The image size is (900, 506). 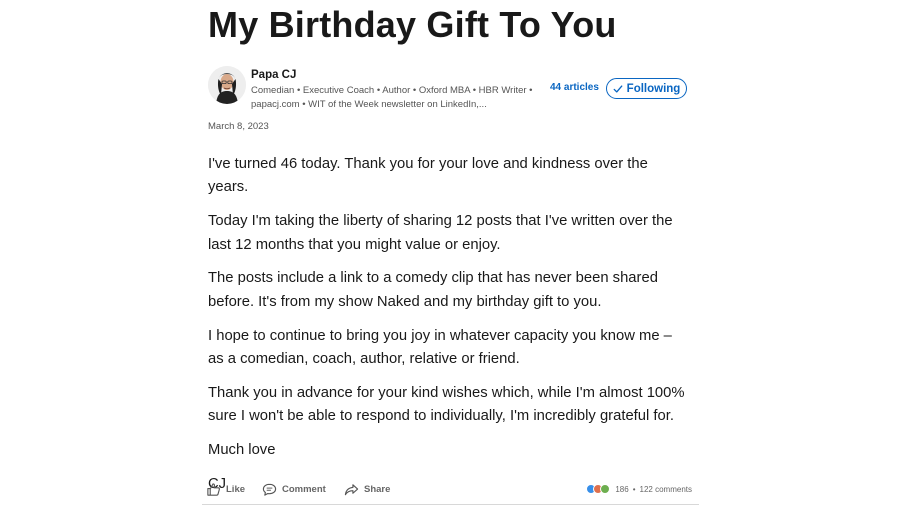 What do you see at coordinates (377, 489) in the screenshot?
I see `share-label: Share` at bounding box center [377, 489].